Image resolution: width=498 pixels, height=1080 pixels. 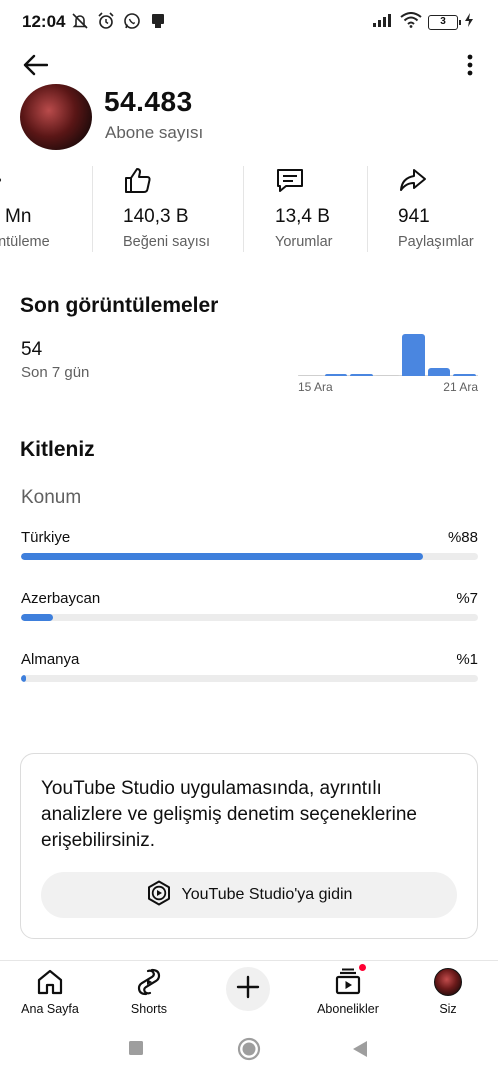 I want to click on location-percent: %1, so click(x=467, y=659).